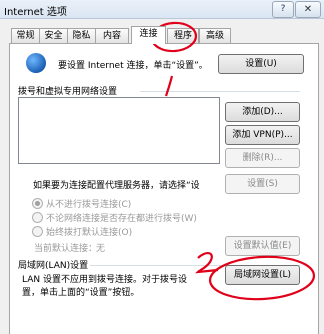  Describe the element at coordinates (262, 246) in the screenshot. I see `set-default-button: 设置默认值(E)` at that location.